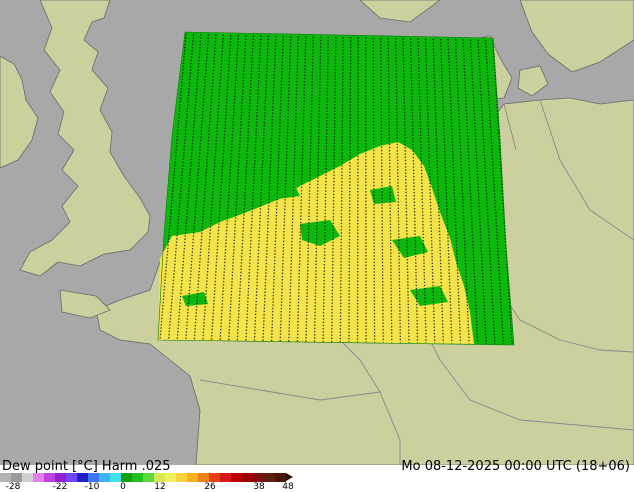  I want to click on color-scale-tick-label: -10, so click(92, 487).